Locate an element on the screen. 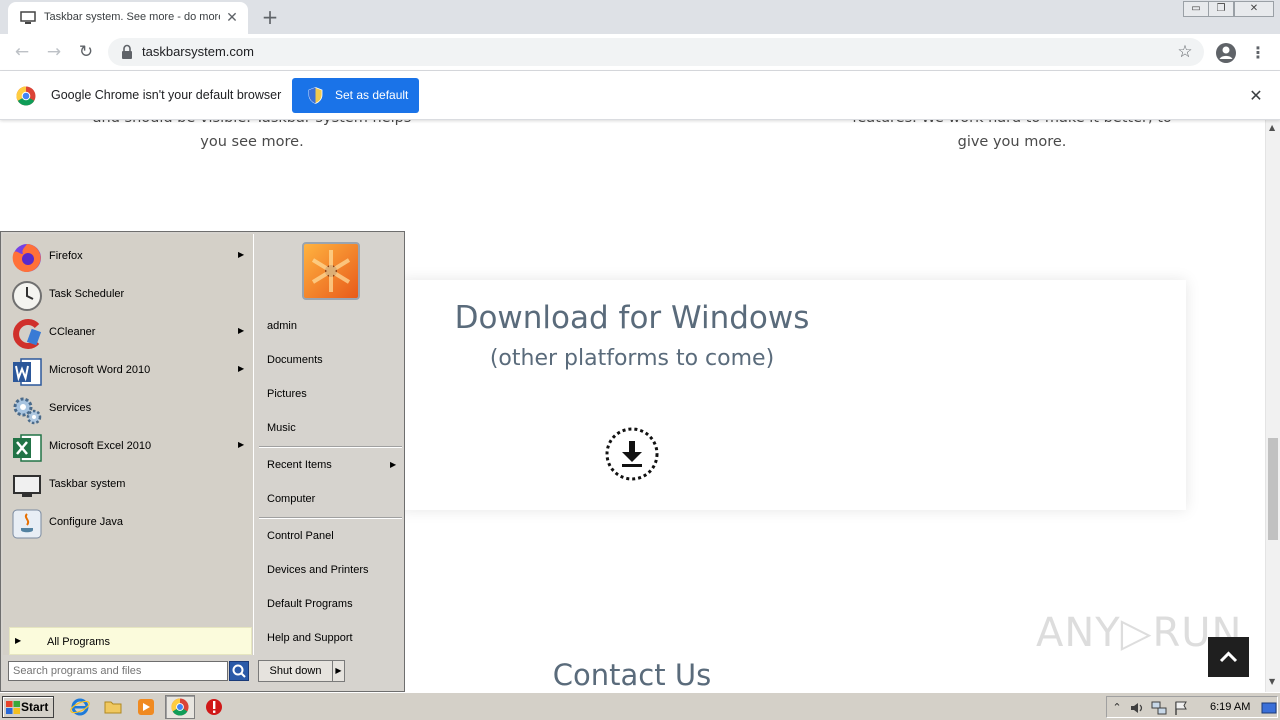 The image size is (1280, 720). media-player-icon is located at coordinates (146, 707).